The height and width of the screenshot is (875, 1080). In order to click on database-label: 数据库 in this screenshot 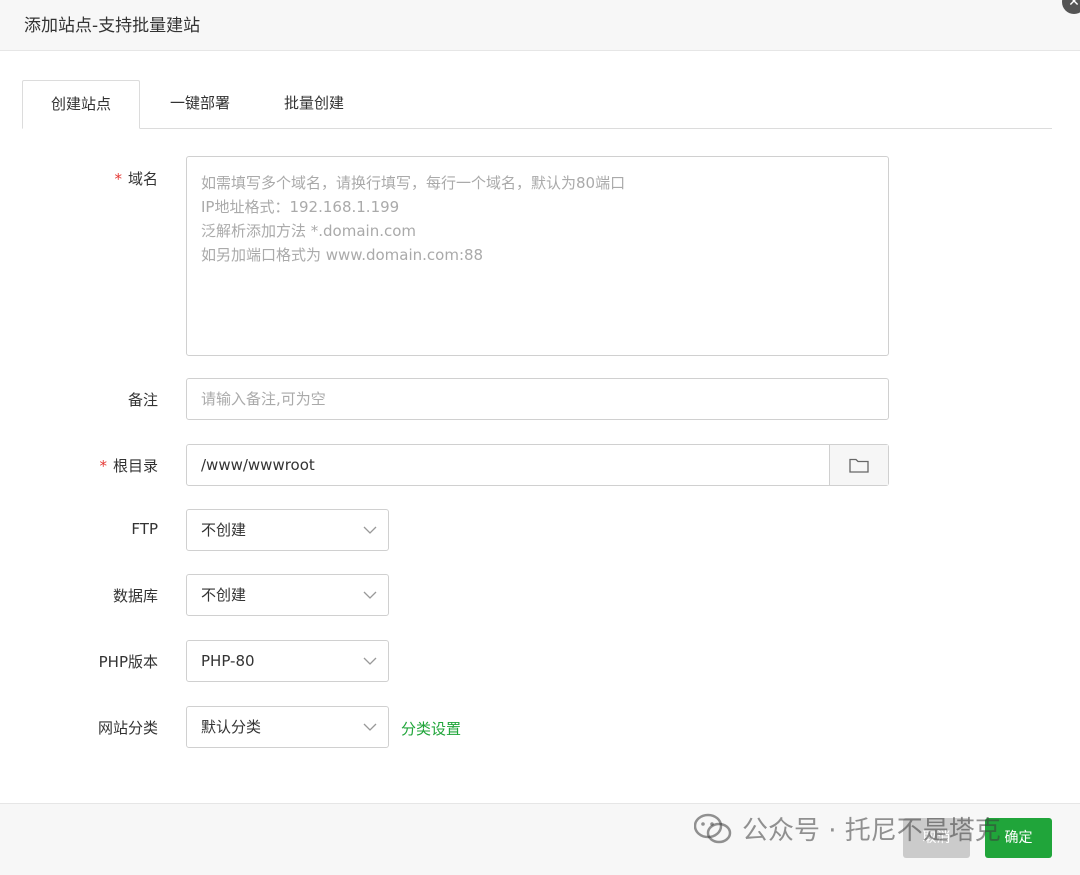, I will do `click(135, 596)`.